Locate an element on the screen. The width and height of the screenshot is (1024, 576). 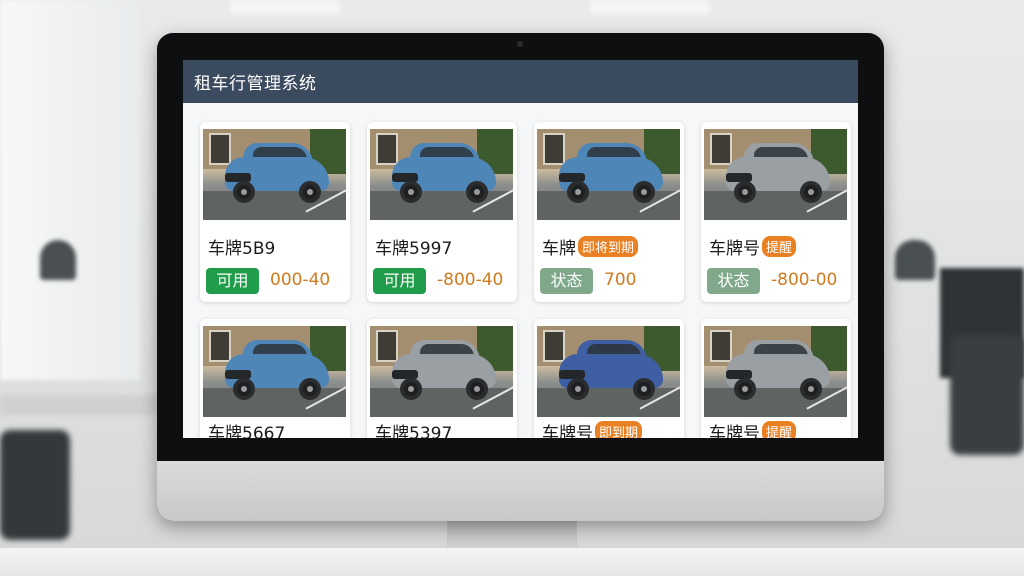
car-card: 车牌5997 可用 -800-40 is located at coordinates (442, 212).